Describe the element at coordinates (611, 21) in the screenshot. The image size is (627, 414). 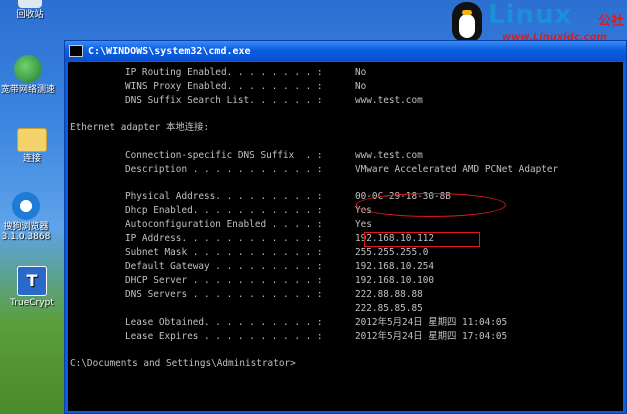
I see `logo-brand-cn: 公社` at that location.